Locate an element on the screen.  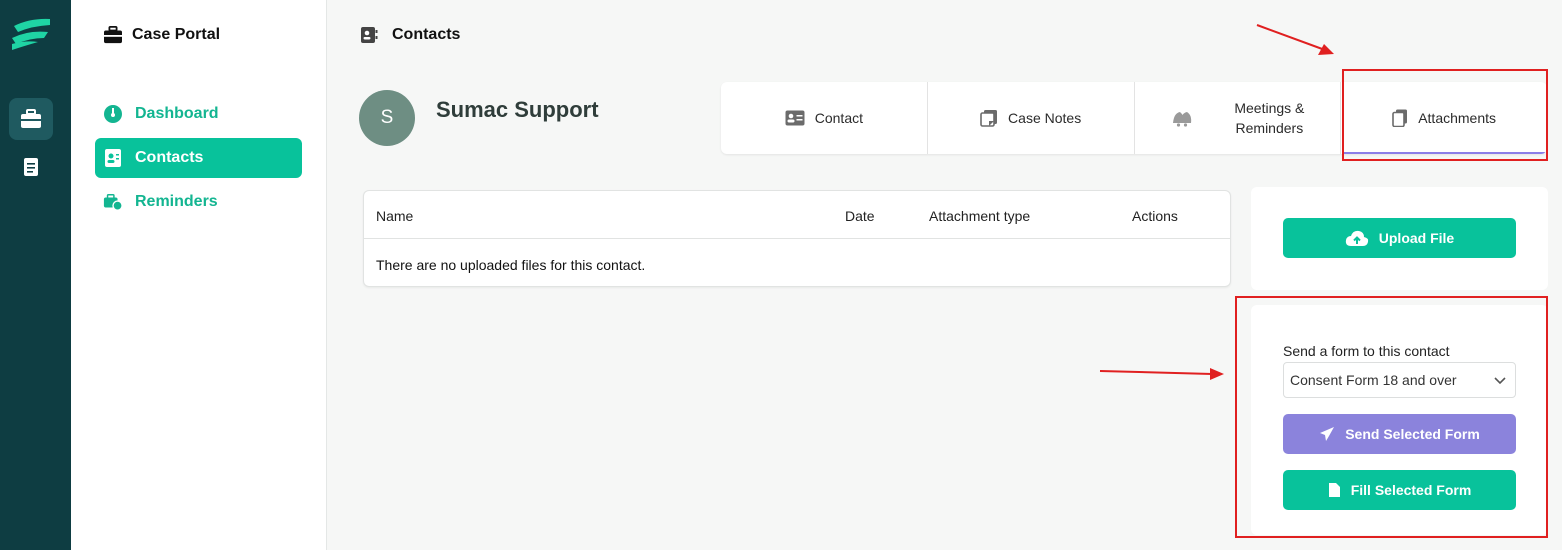
upload-file-button: Upload File is located at coordinates (1399, 238).